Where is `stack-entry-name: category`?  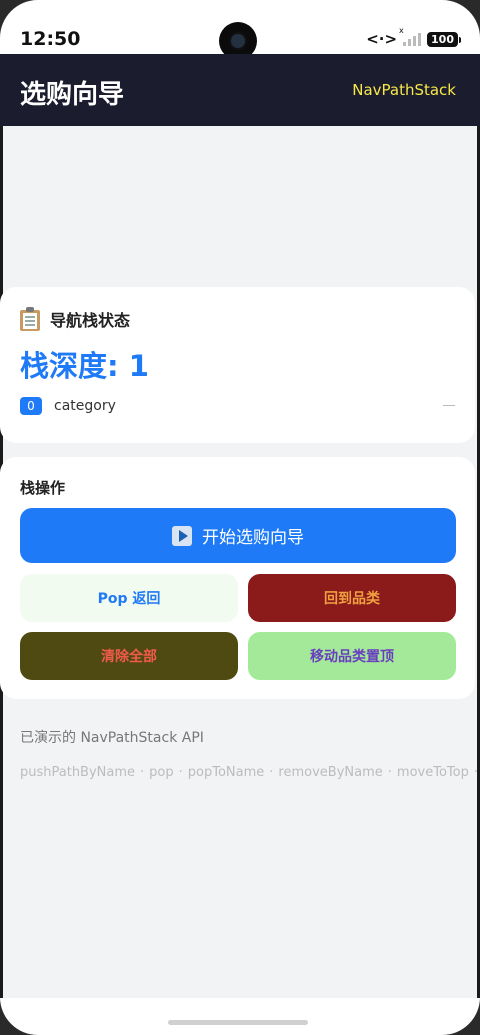 stack-entry-name: category is located at coordinates (85, 406).